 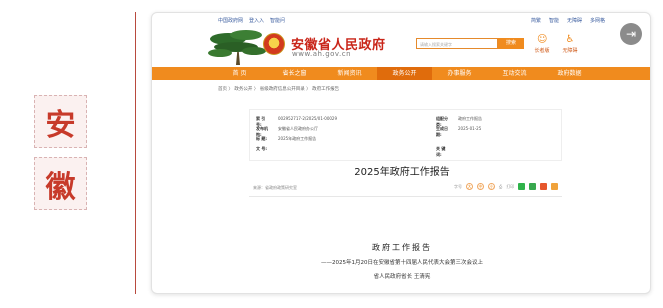 I want to click on info-key: 关 键 词:, so click(x=441, y=151).